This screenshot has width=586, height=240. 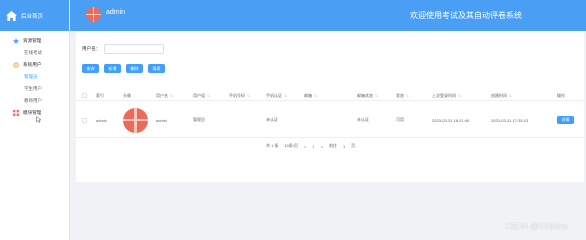 I want to click on sidebar-brand: 后台首页, so click(x=34, y=15).